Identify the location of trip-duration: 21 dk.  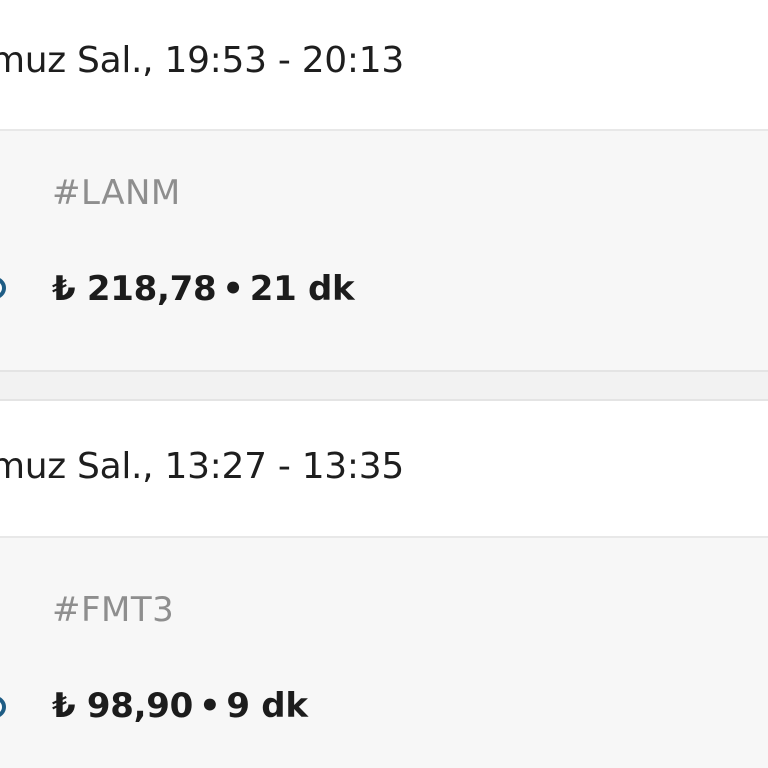
(302, 289).